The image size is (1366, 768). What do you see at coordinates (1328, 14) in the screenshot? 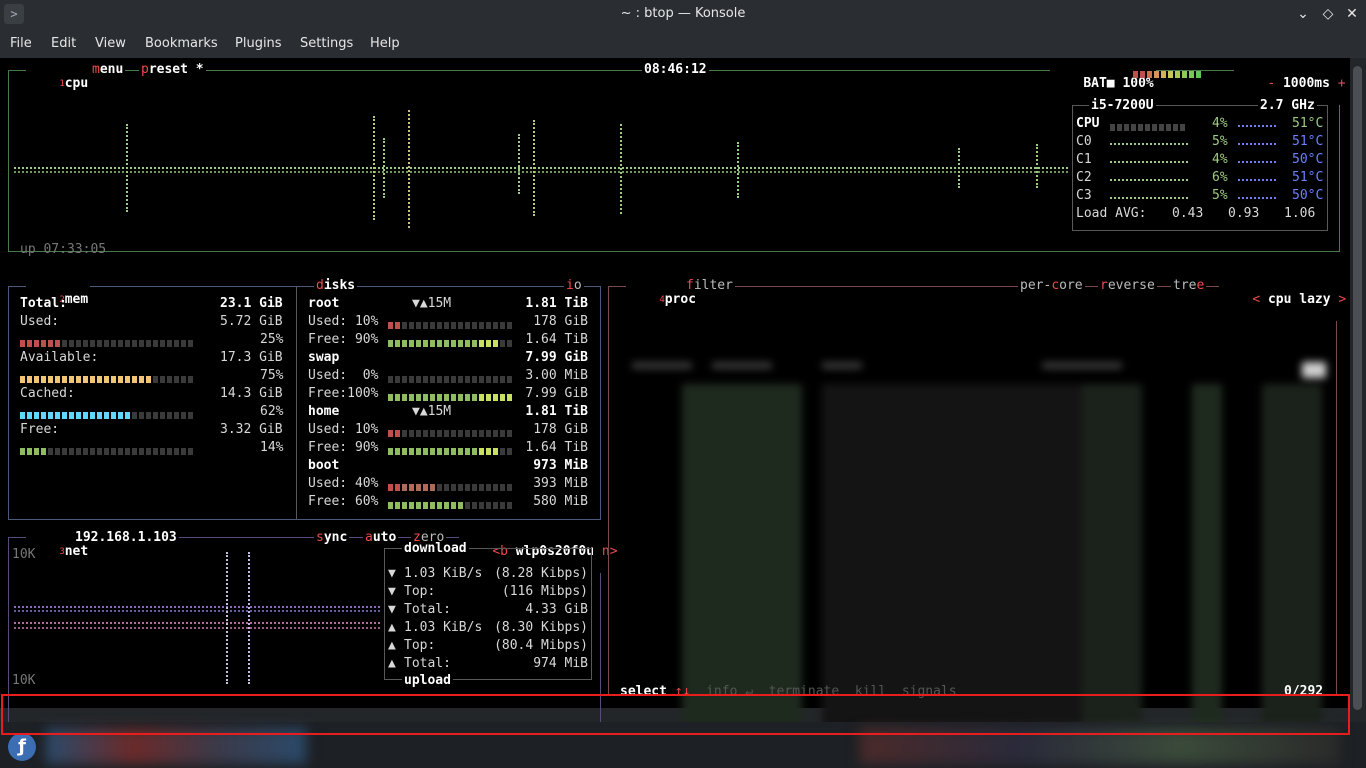
I see `maximize-button: ◇` at bounding box center [1328, 14].